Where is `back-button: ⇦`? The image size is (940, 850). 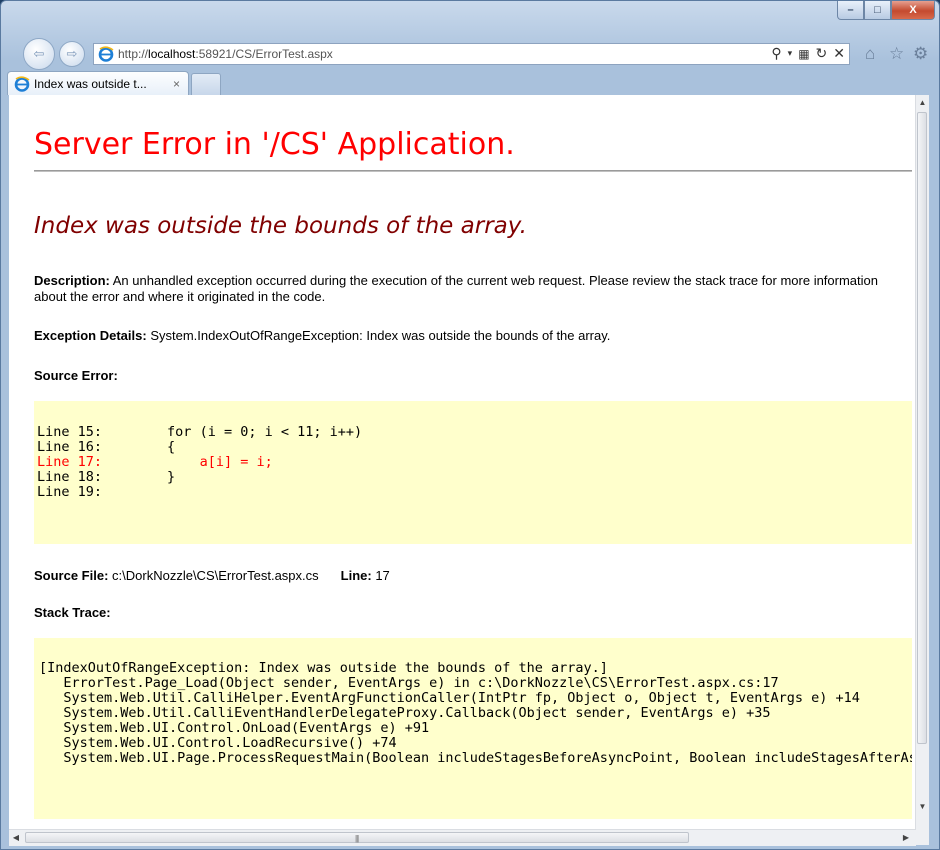 back-button: ⇦ is located at coordinates (39, 54).